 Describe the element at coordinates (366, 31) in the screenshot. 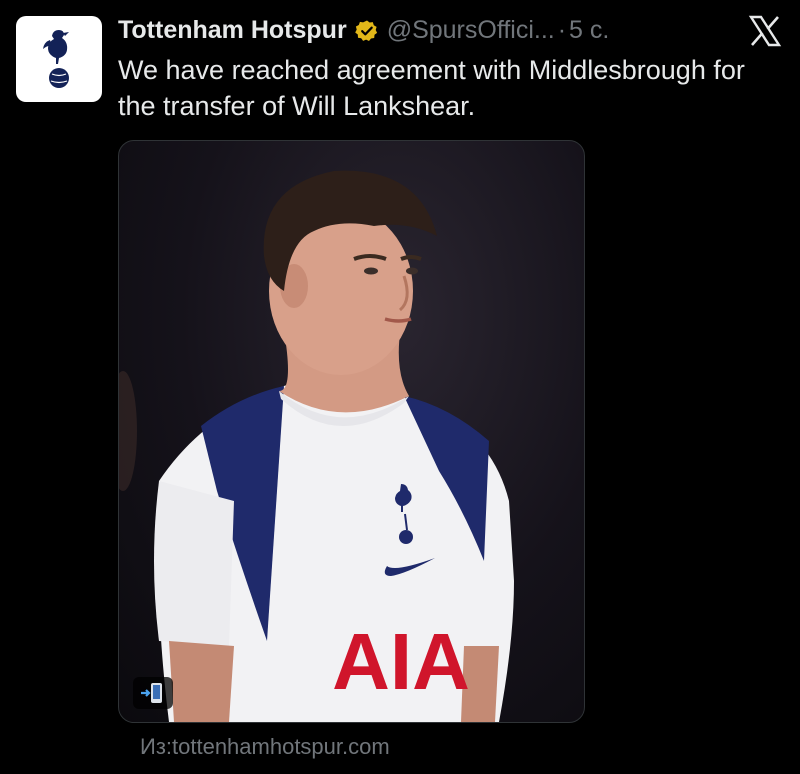

I see `gold-verified-badge-icon` at that location.